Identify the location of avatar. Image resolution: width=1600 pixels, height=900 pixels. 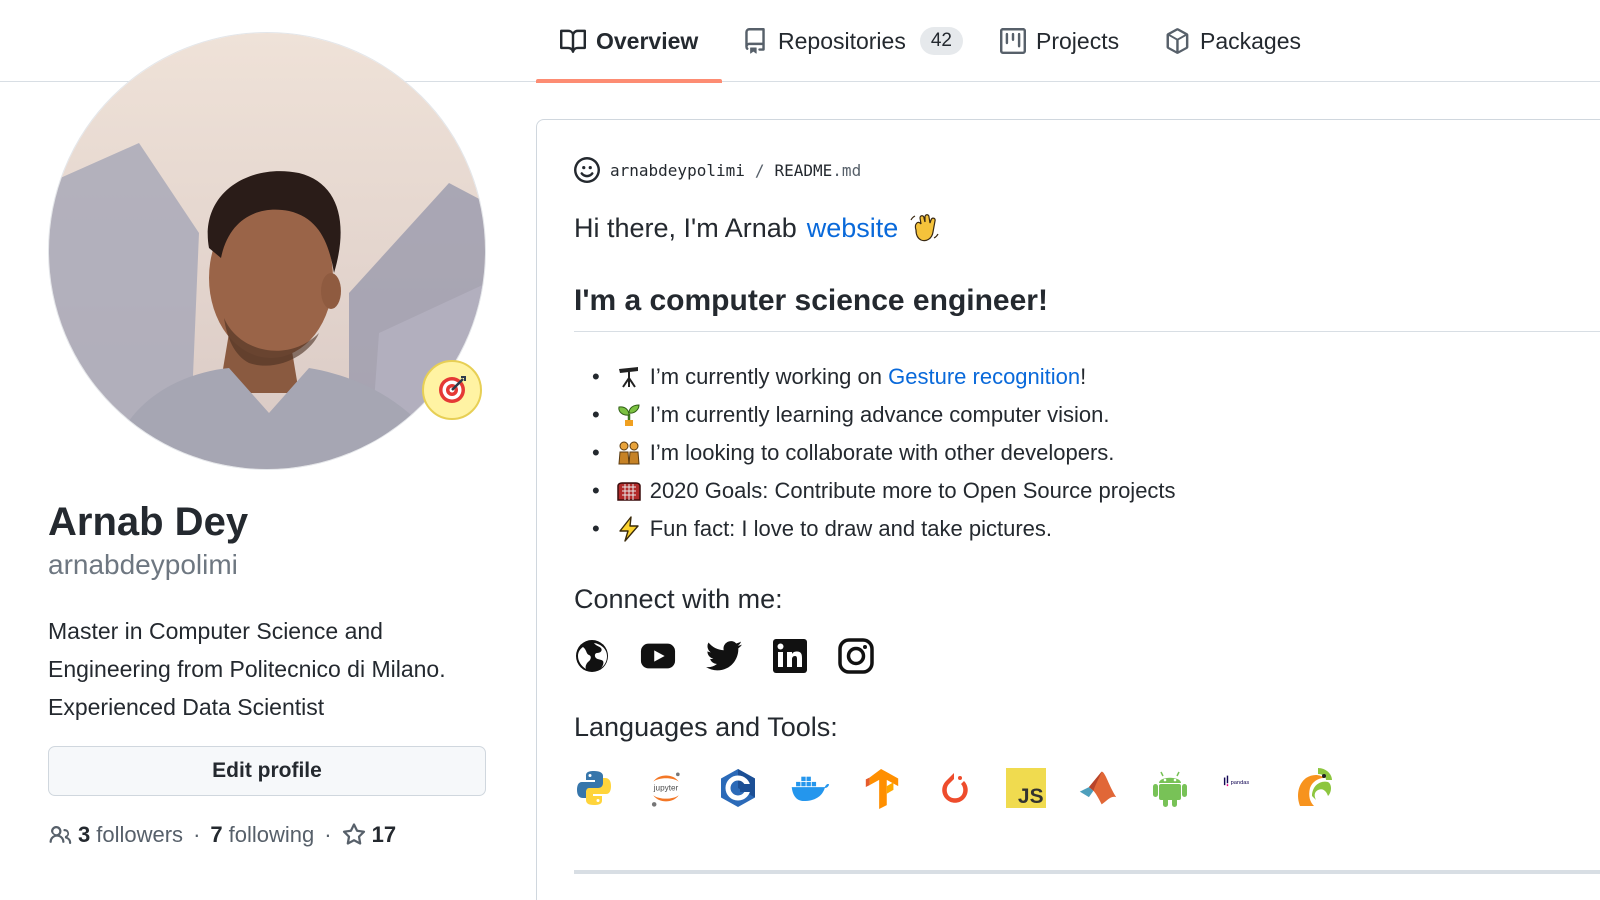
(267, 251).